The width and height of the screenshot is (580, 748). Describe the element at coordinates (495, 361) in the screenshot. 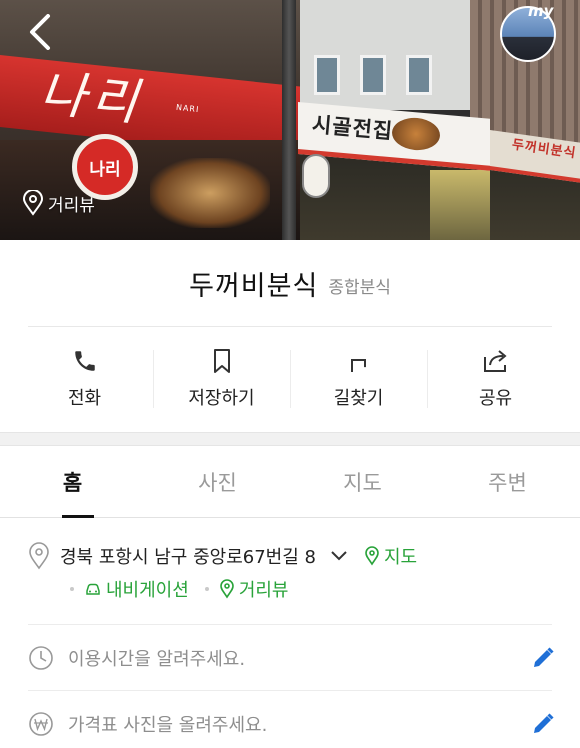

I see `share-icon` at that location.